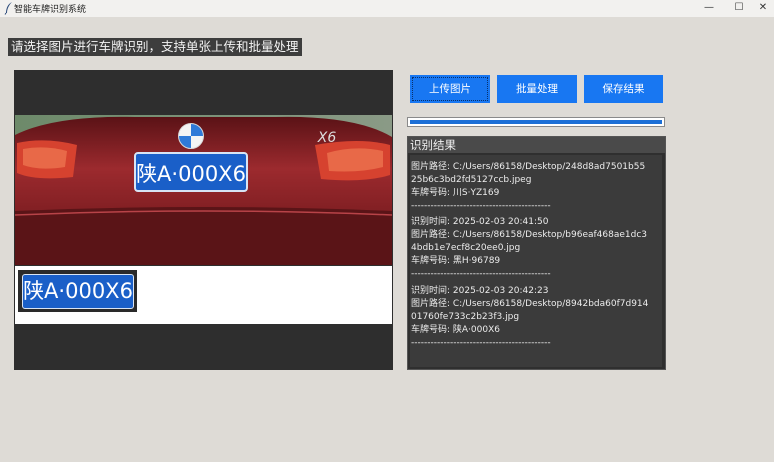 Image resolution: width=774 pixels, height=462 pixels. What do you see at coordinates (191, 174) in the screenshot?
I see `car-plate-text: 陕A·000X6` at bounding box center [191, 174].